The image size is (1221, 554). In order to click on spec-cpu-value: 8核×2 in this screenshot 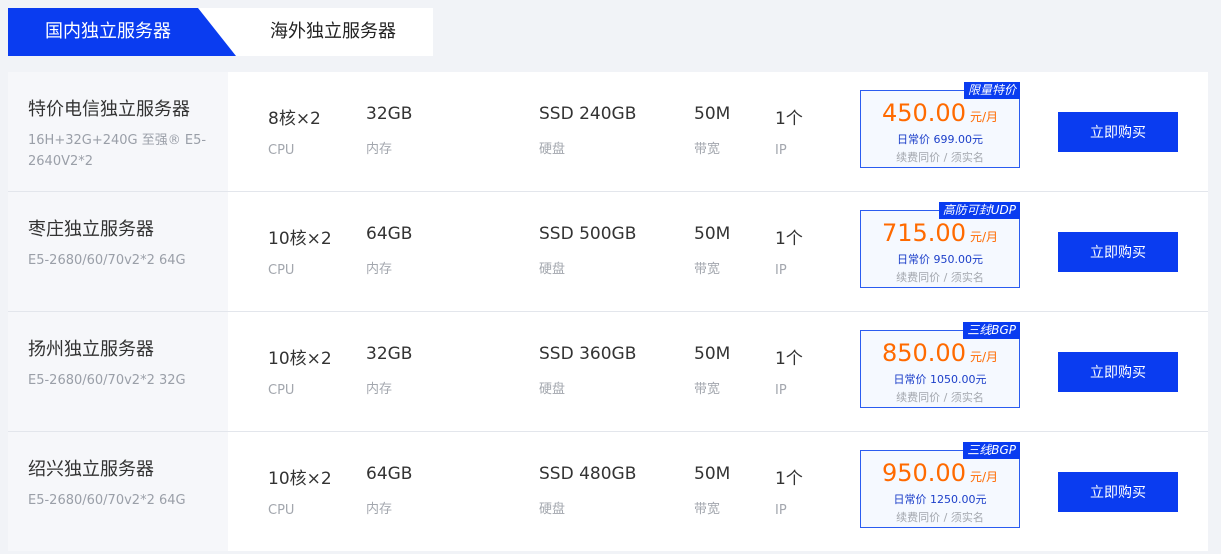, I will do `click(294, 119)`.